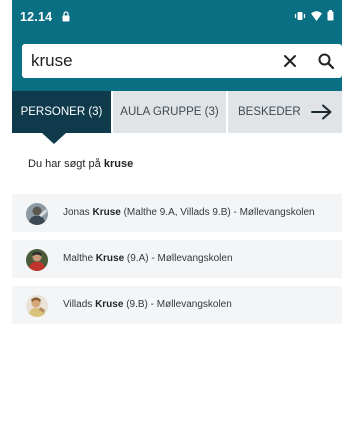  I want to click on tab-beskeder: BESKEDER (, so click(265, 112).